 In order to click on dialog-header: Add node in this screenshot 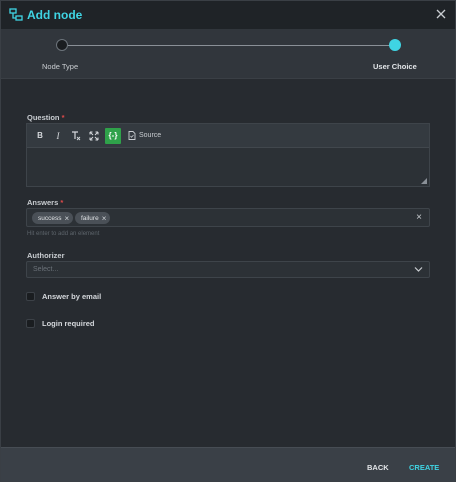, I will do `click(228, 15)`.